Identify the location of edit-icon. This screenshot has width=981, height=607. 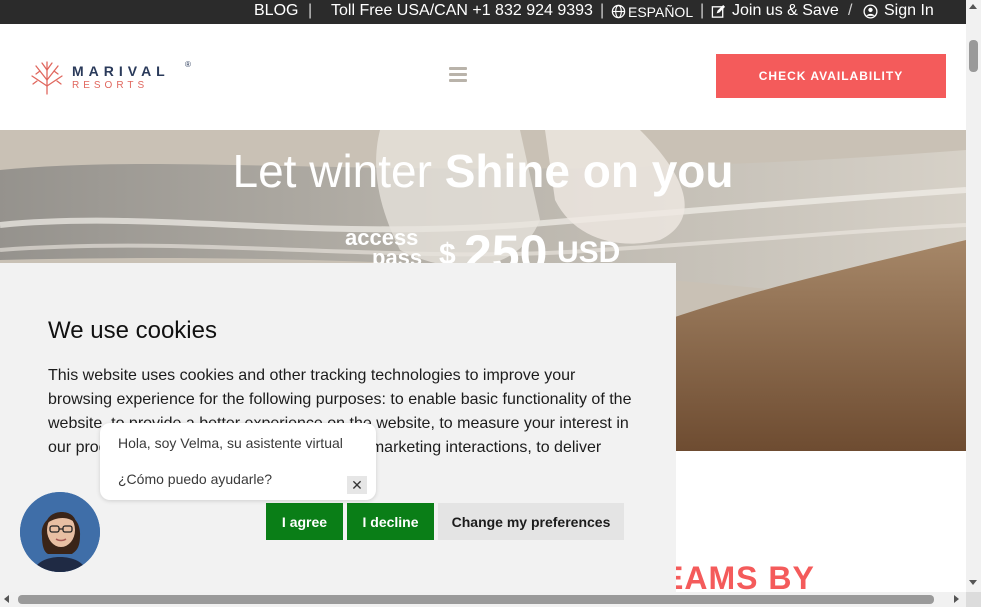
(718, 11).